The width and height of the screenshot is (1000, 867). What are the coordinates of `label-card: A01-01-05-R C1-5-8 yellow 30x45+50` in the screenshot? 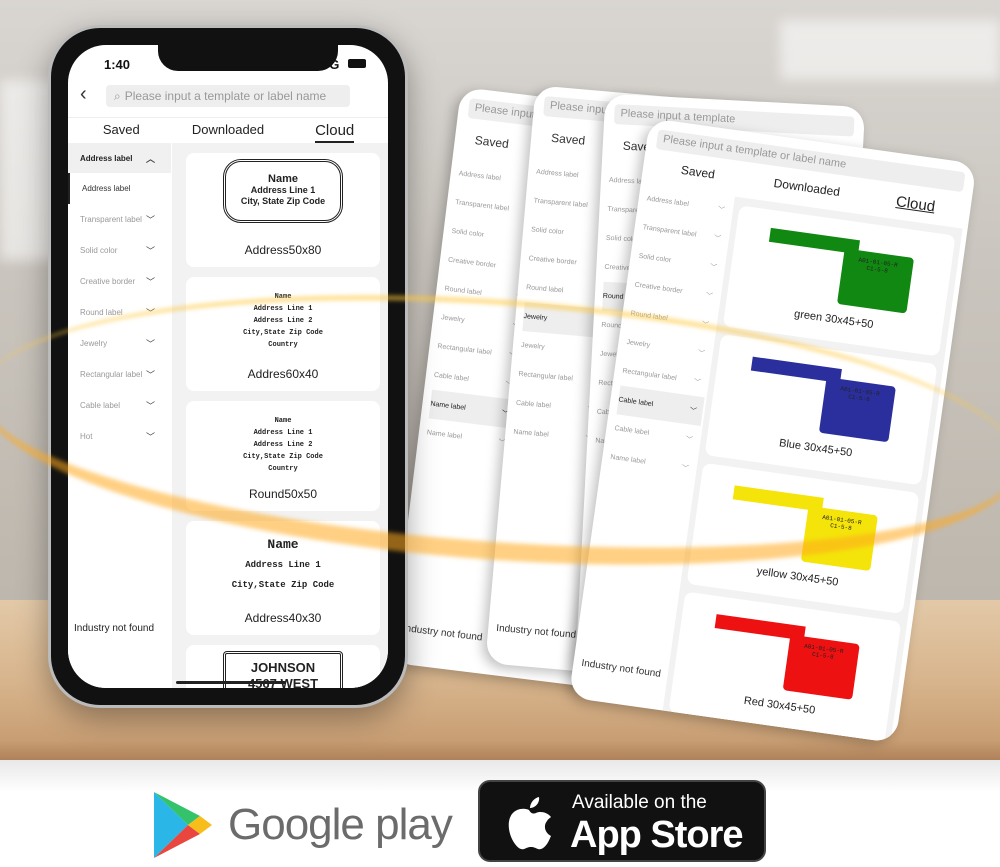 It's located at (803, 538).